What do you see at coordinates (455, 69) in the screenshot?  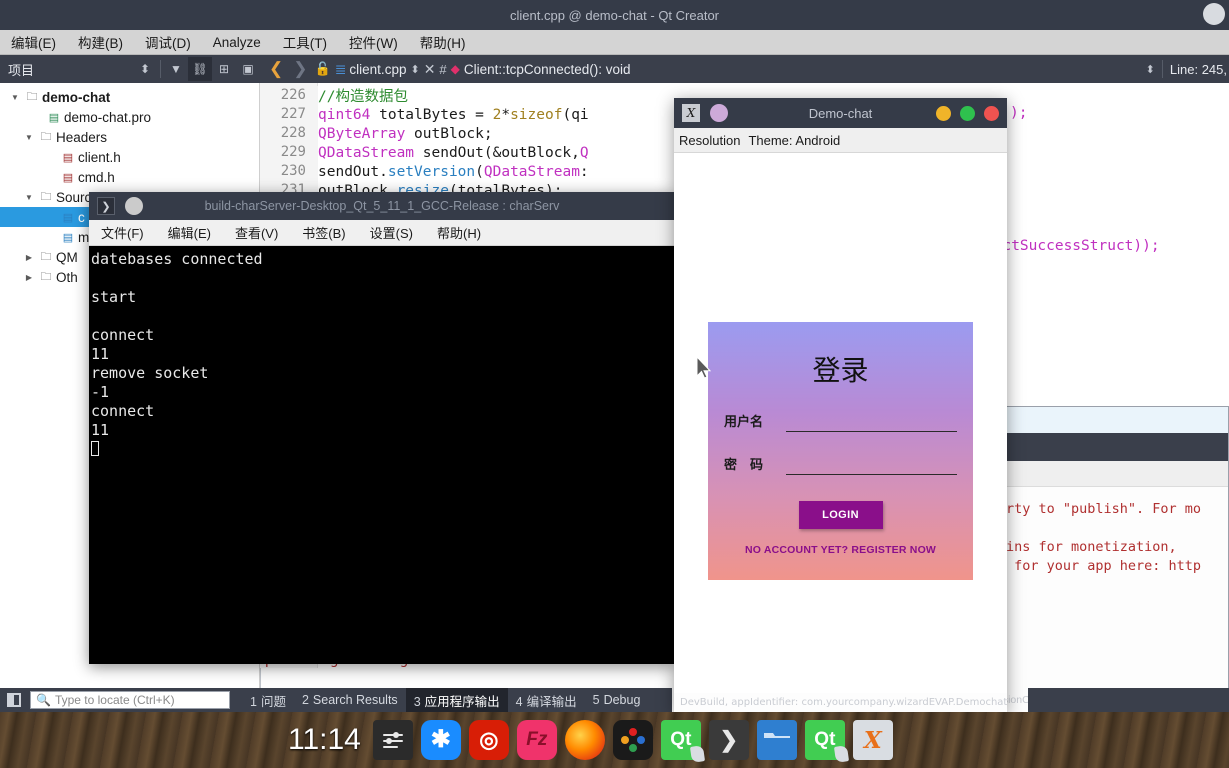 I see `function-diamond-icon: ◆` at bounding box center [455, 69].